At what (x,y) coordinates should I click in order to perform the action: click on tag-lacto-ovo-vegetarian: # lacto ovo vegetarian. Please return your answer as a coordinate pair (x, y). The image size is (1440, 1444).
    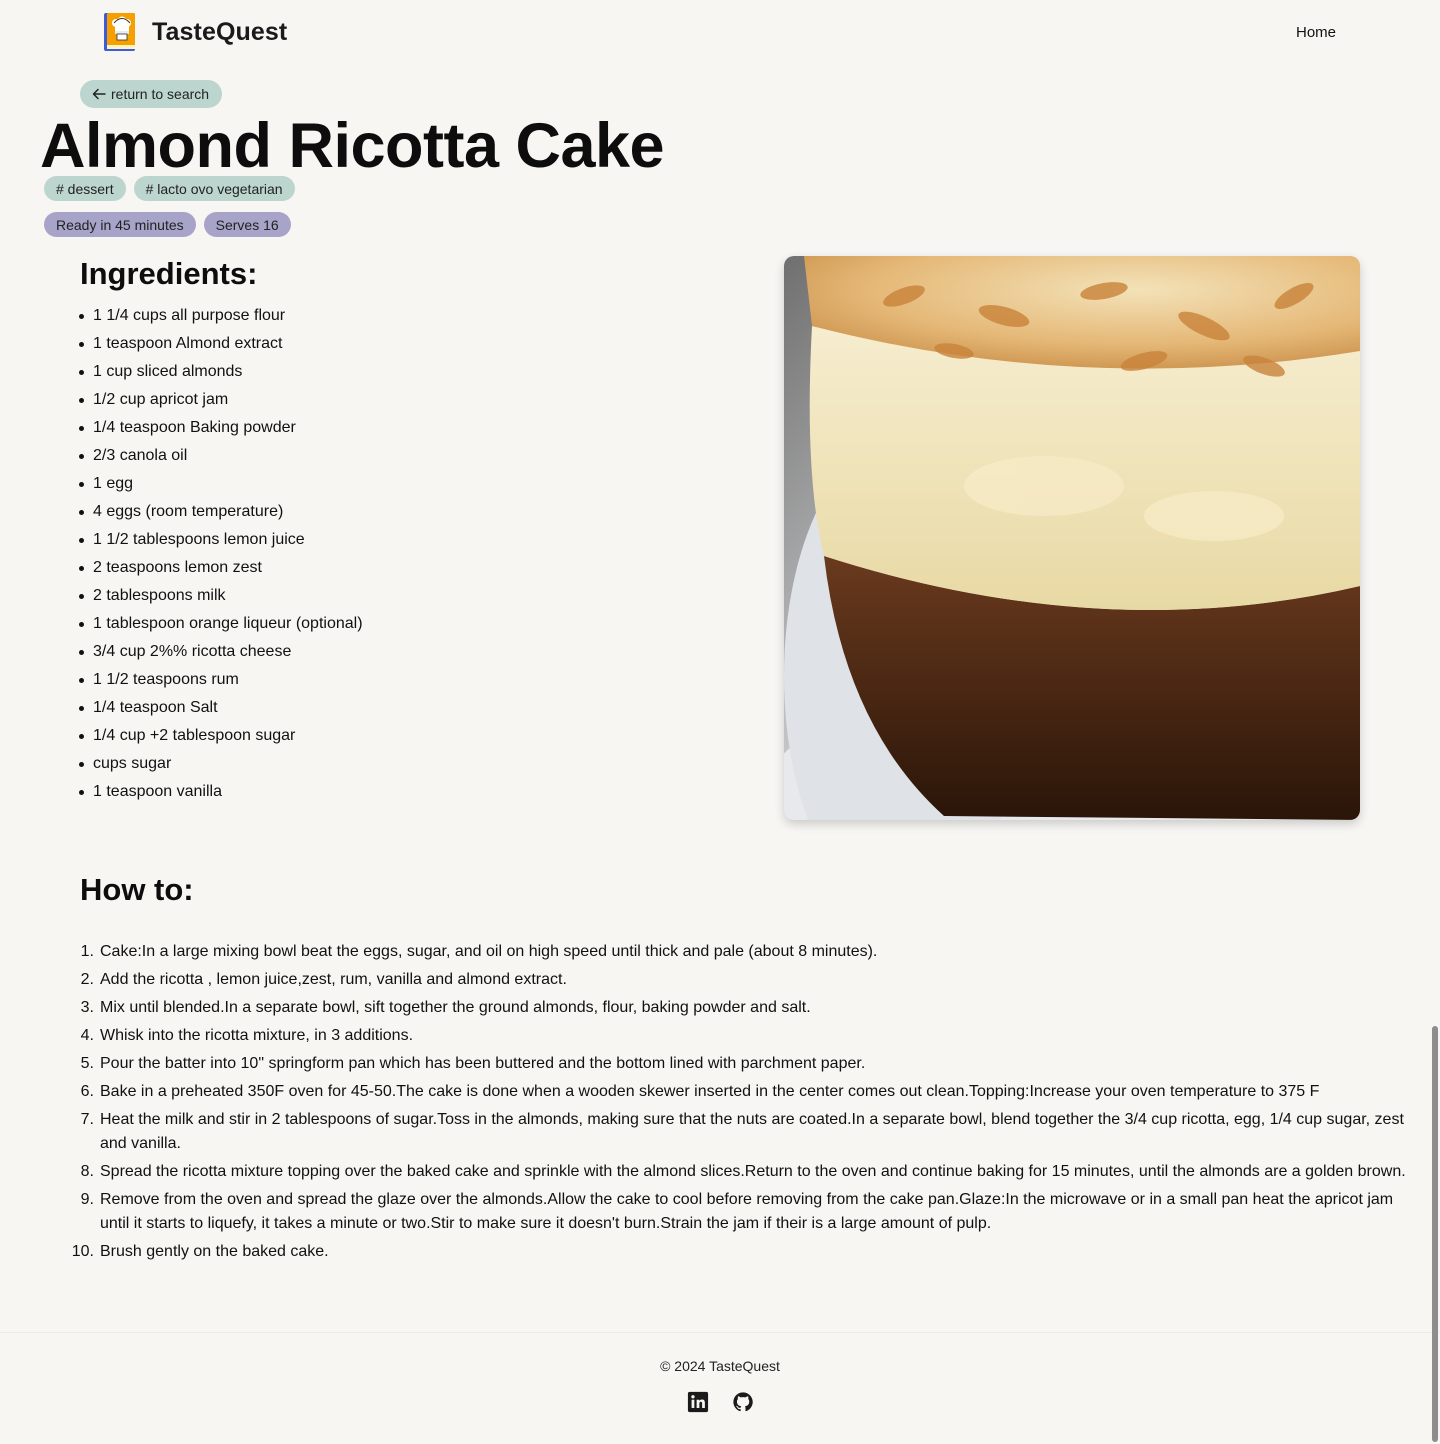
    Looking at the image, I should click on (214, 188).